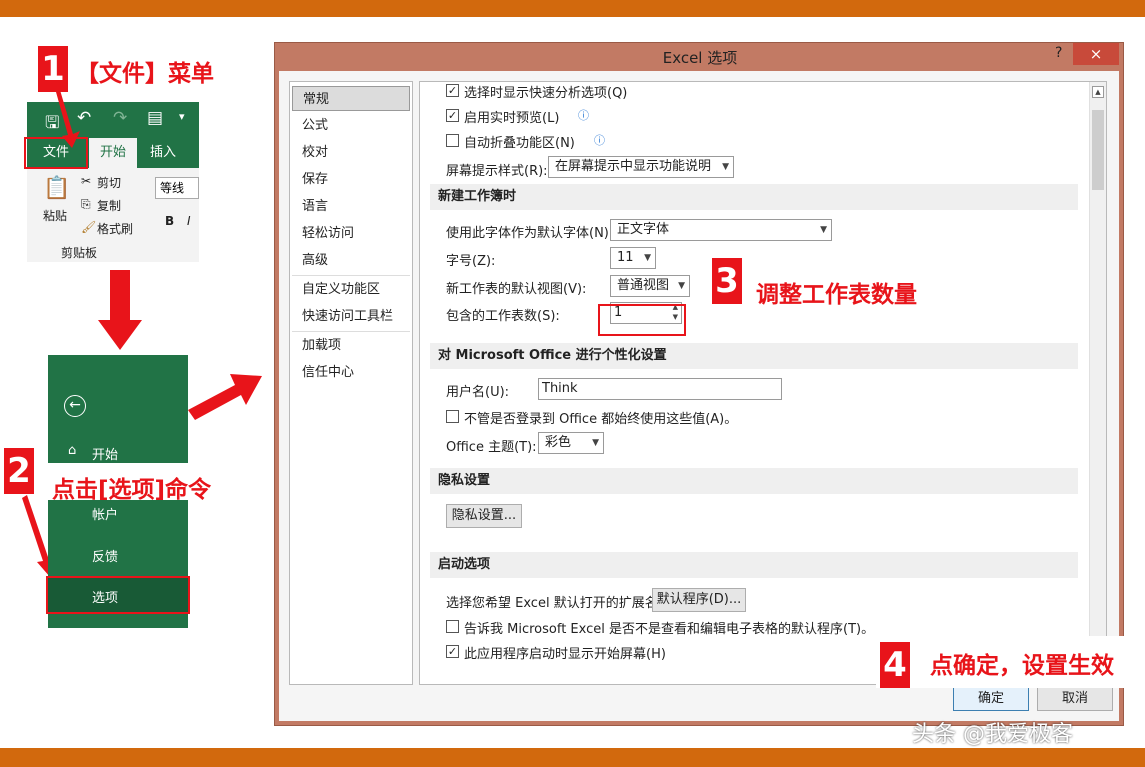 The height and width of the screenshot is (767, 1145). Describe the element at coordinates (641, 167) in the screenshot. I see `screentip-select: 在屏幕提示中显示功能说明 ▼` at that location.